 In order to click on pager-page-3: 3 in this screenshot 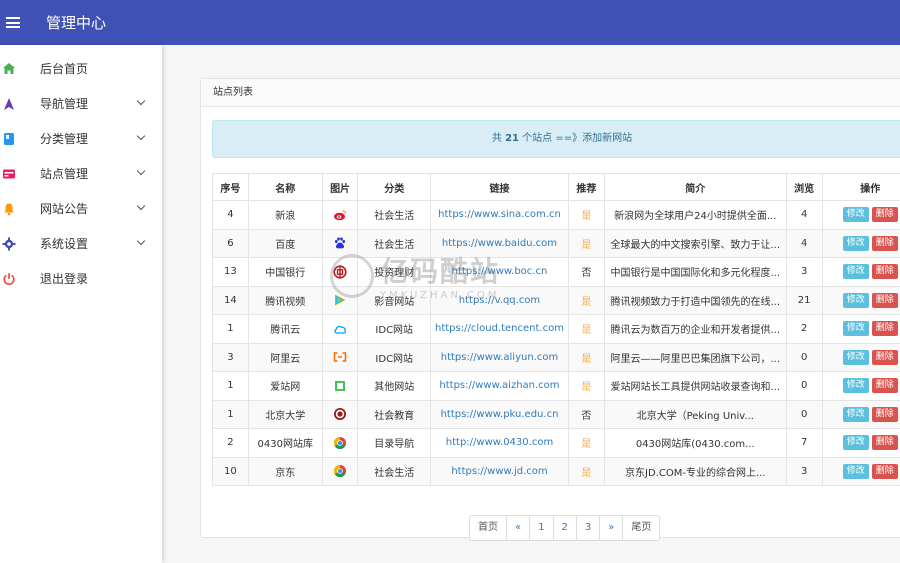, I will do `click(588, 528)`.